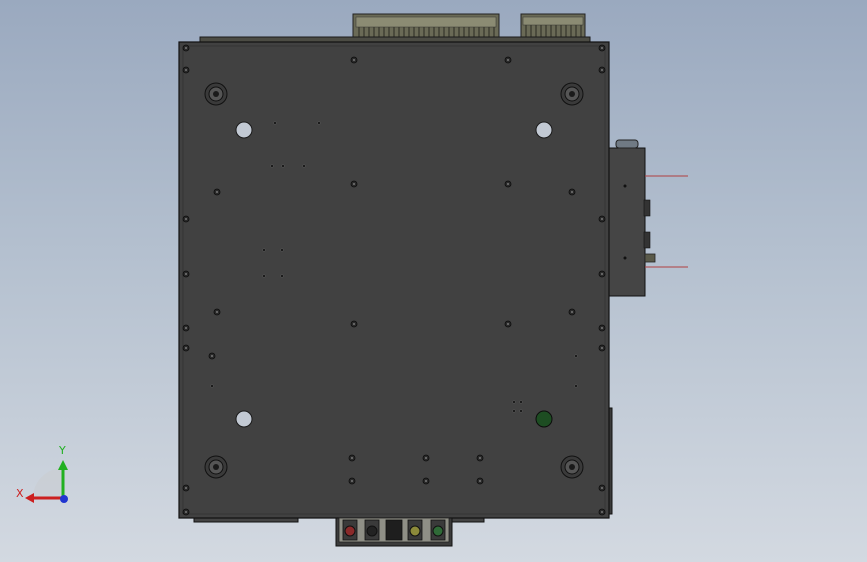 The height and width of the screenshot is (562, 867). What do you see at coordinates (647, 208) in the screenshot?
I see `side-clip-upper` at bounding box center [647, 208].